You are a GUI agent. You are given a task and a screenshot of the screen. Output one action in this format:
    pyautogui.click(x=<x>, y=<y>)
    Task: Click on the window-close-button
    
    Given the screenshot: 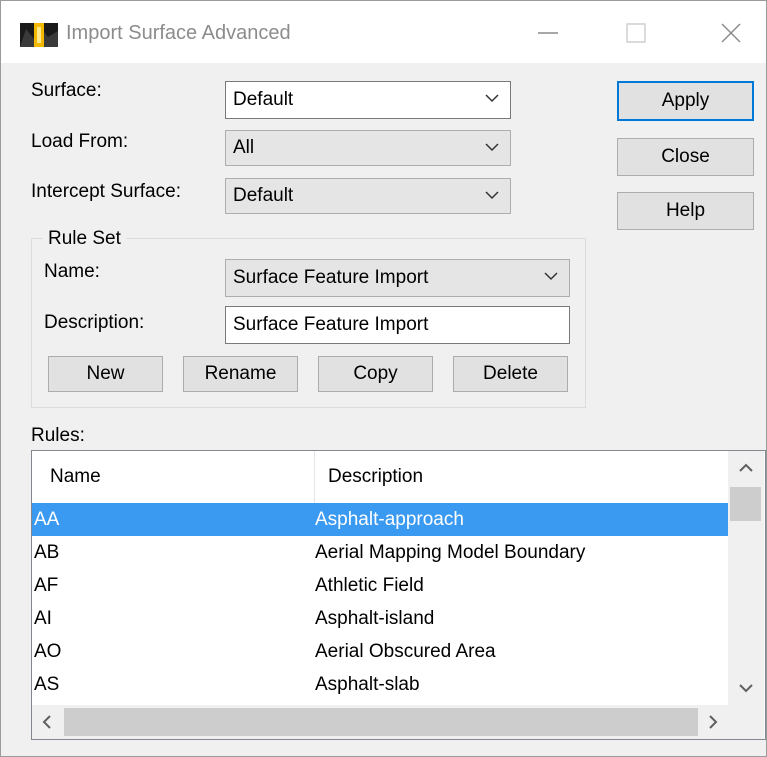 What is the action you would take?
    pyautogui.click(x=731, y=32)
    